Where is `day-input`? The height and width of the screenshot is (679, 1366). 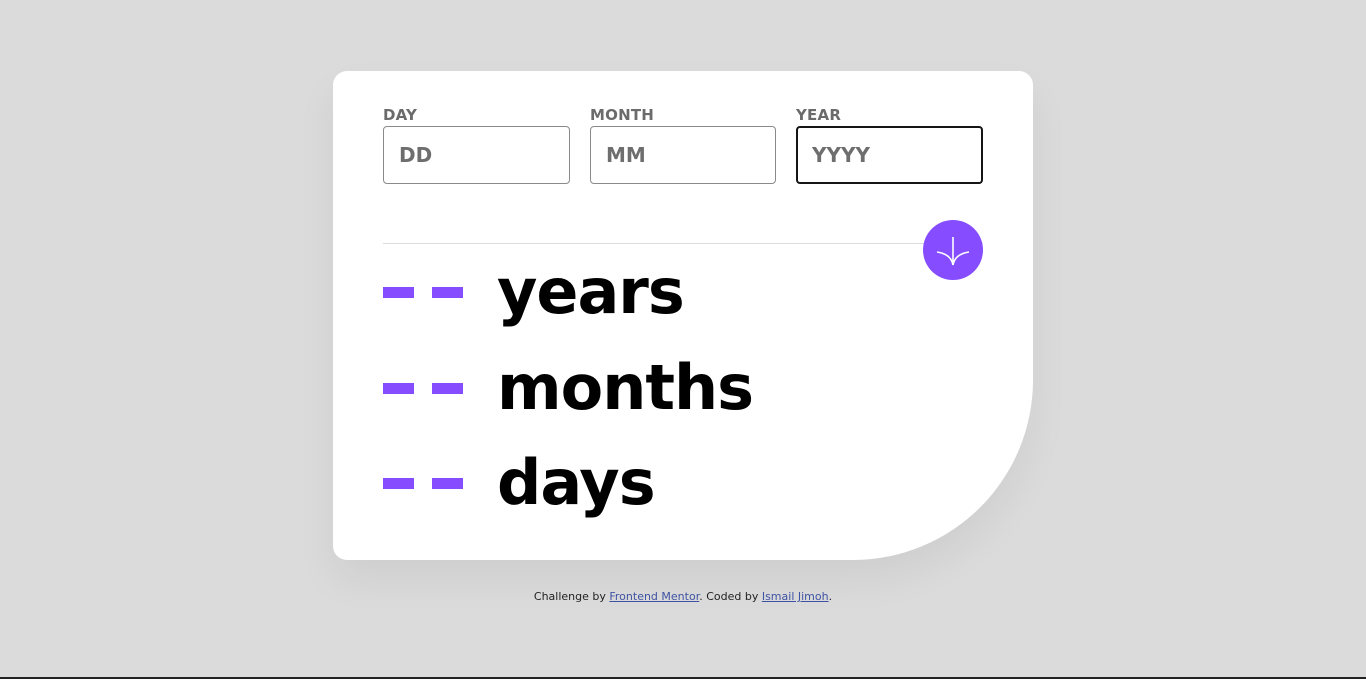 day-input is located at coordinates (476, 155).